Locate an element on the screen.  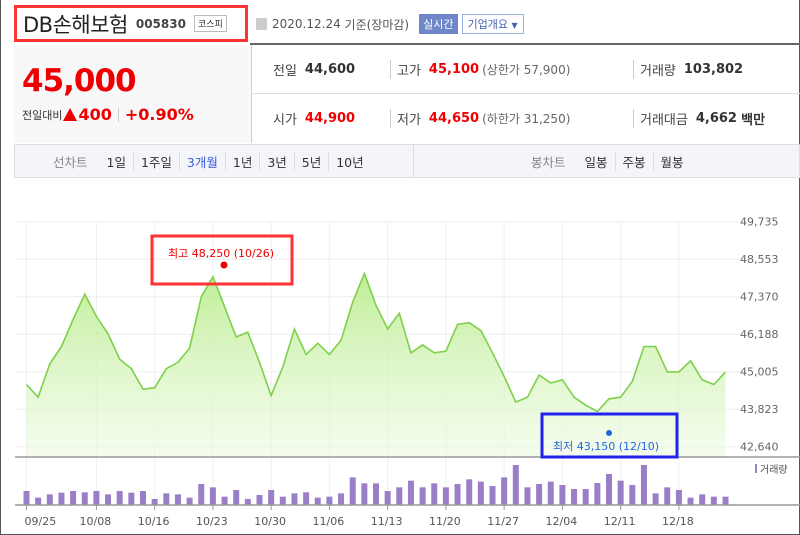
tab-10y: 10년 is located at coordinates (349, 161).